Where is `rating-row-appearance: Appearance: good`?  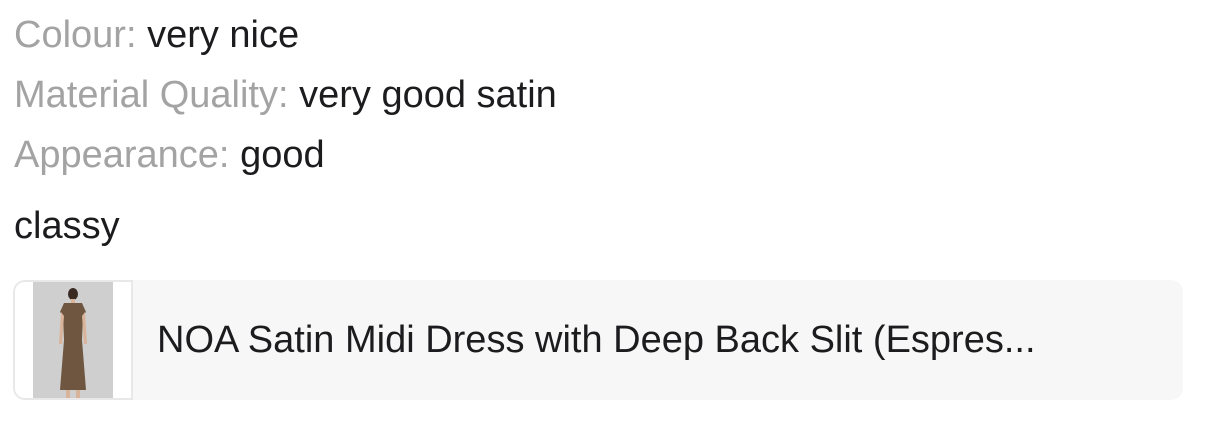 rating-row-appearance: Appearance: good is located at coordinates (169, 155).